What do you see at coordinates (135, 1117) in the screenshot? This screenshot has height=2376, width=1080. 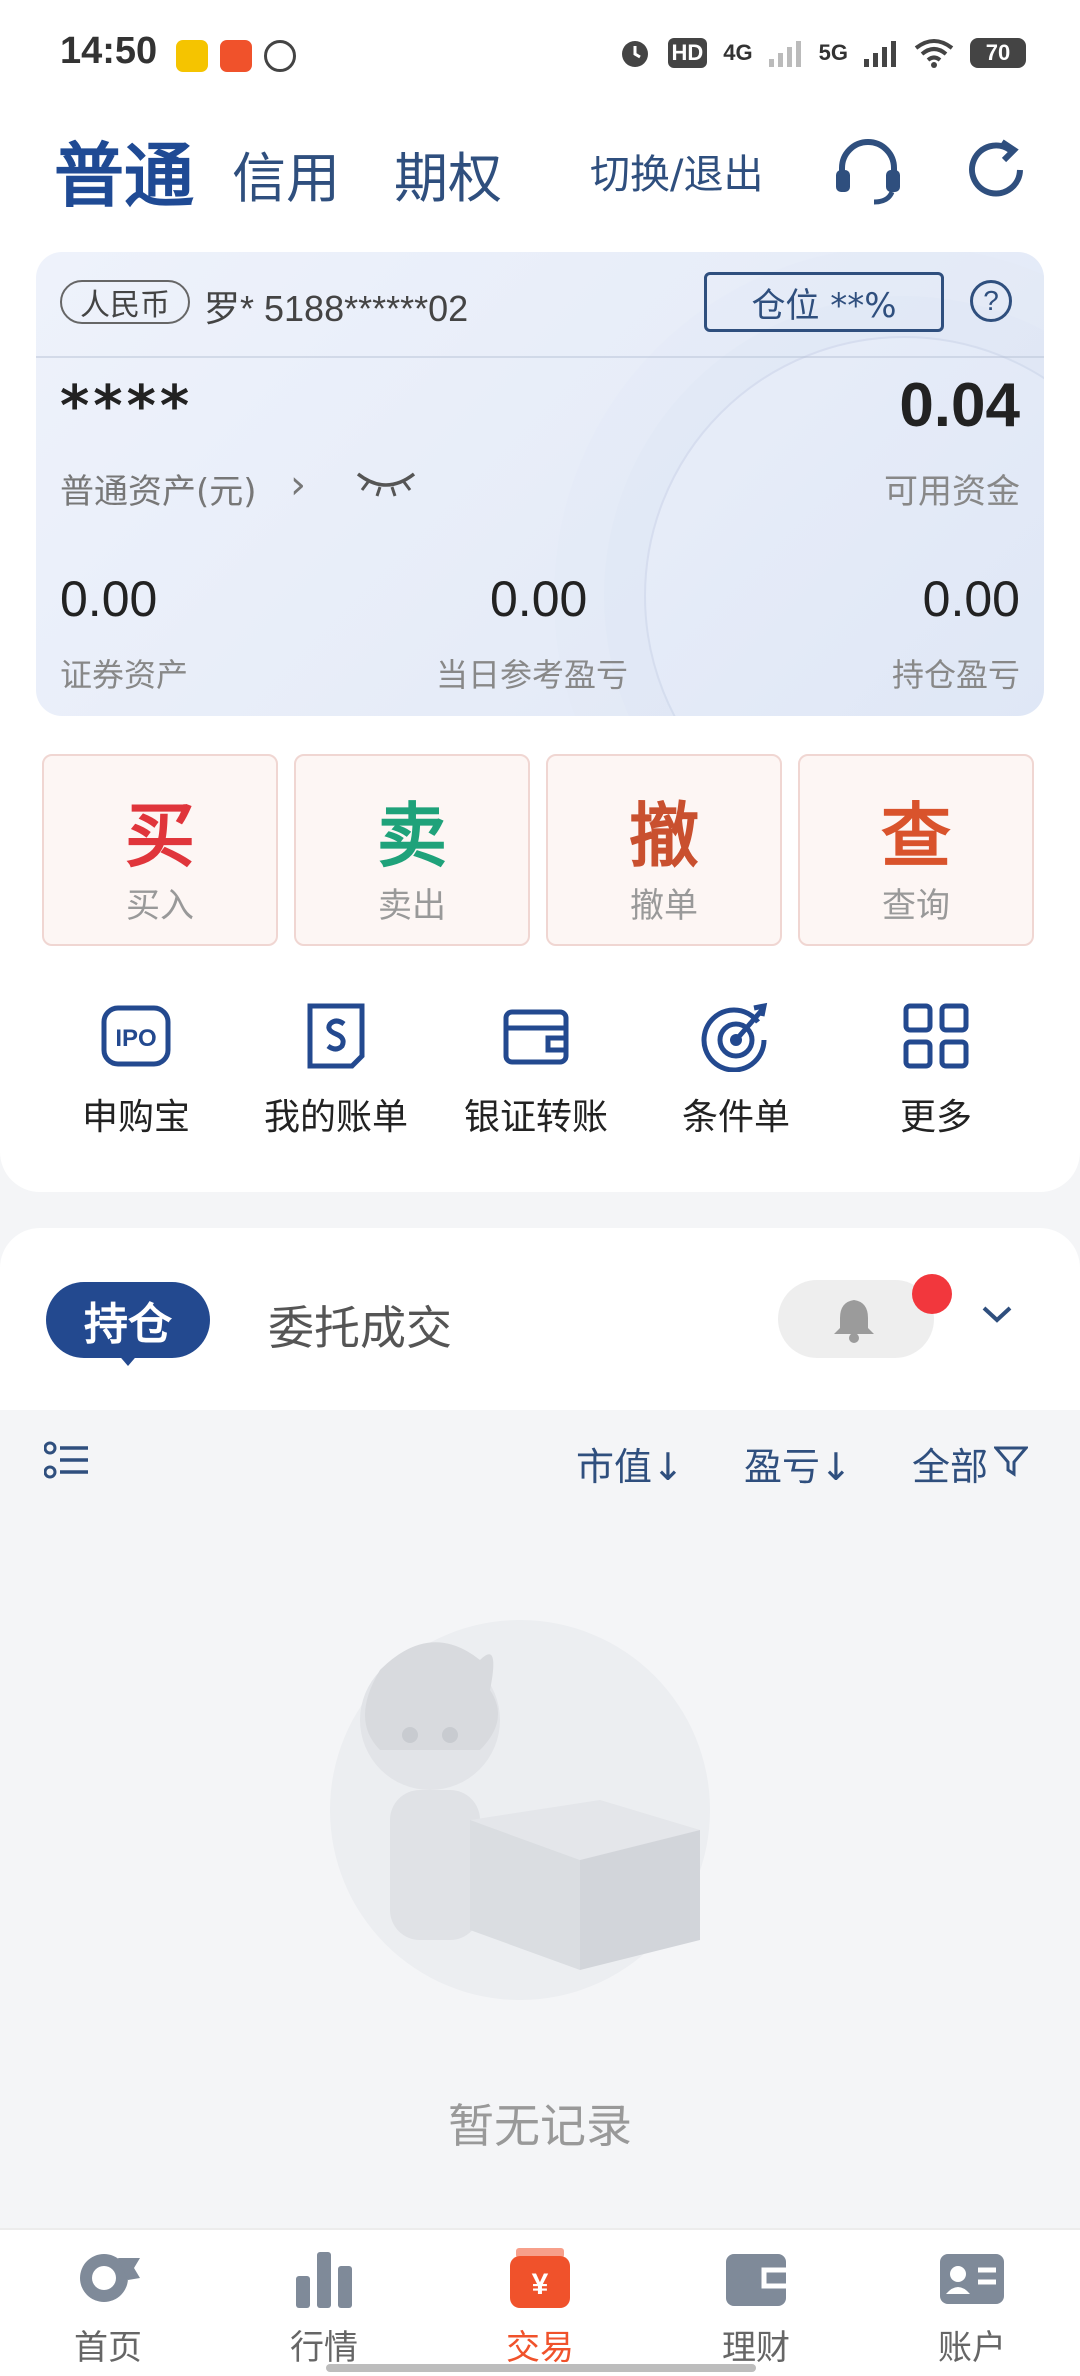 I see `quick-ipo-label: 申购宝` at bounding box center [135, 1117].